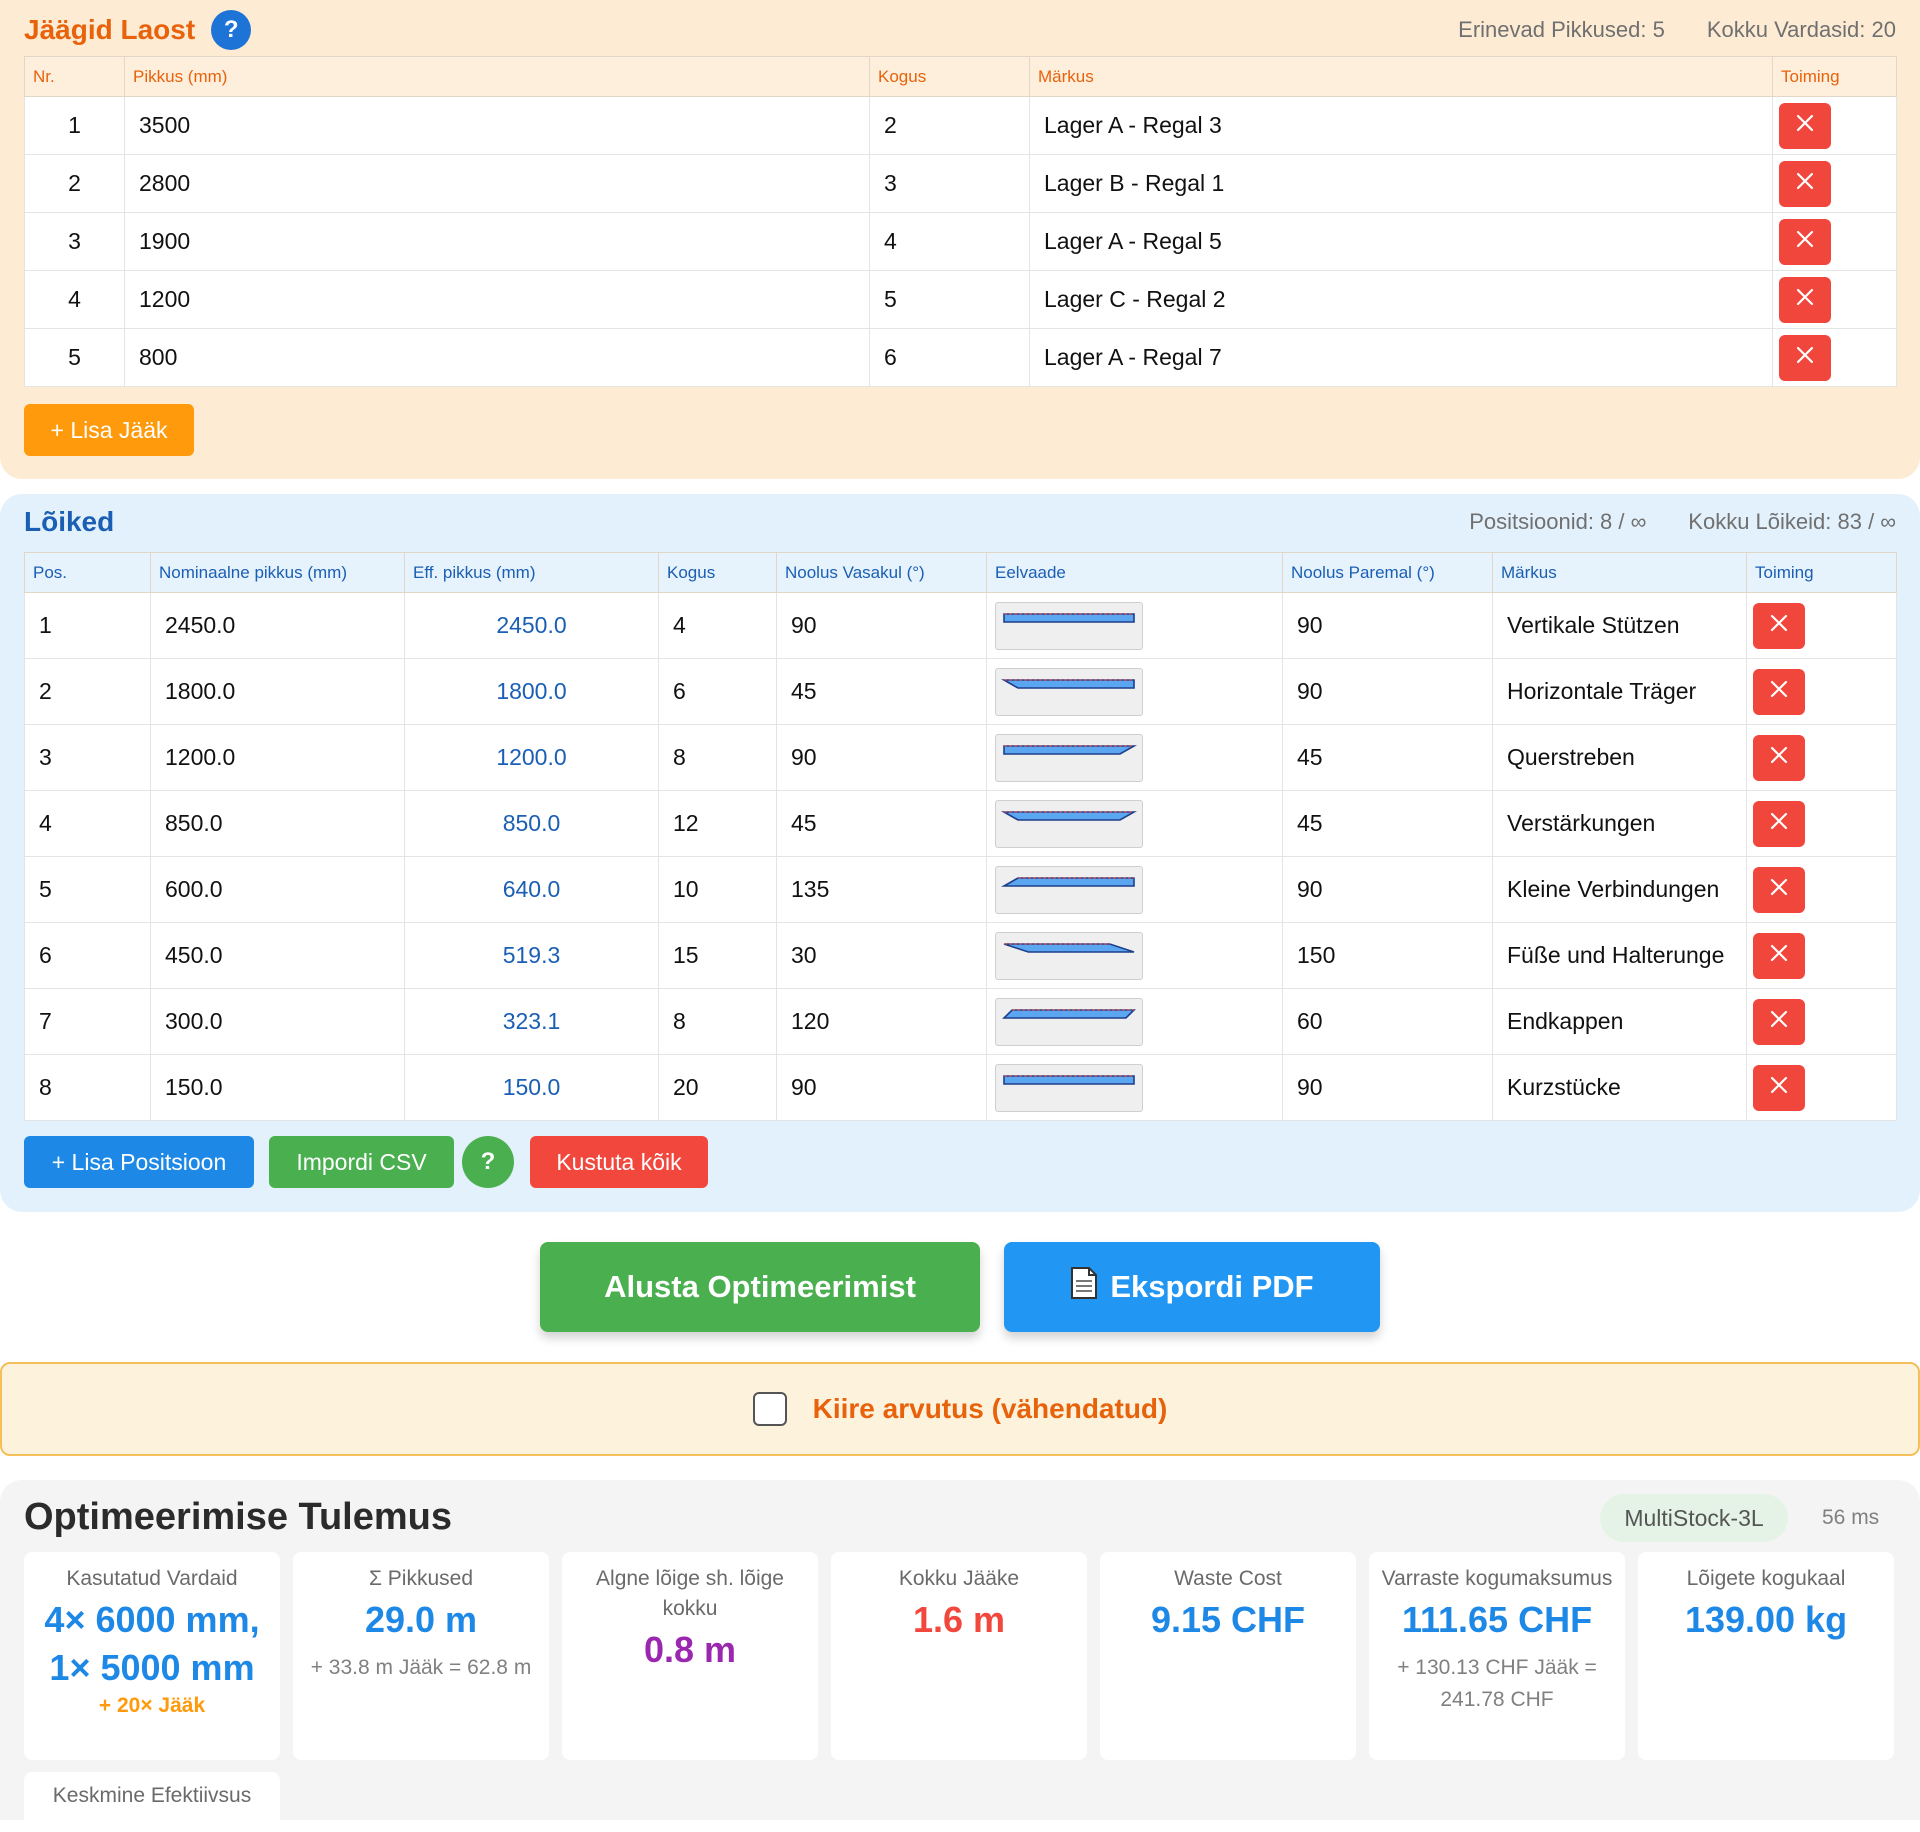 This screenshot has width=1920, height=1832. I want to click on cut-note-cell: Horizontale Träger, so click(1619, 691).